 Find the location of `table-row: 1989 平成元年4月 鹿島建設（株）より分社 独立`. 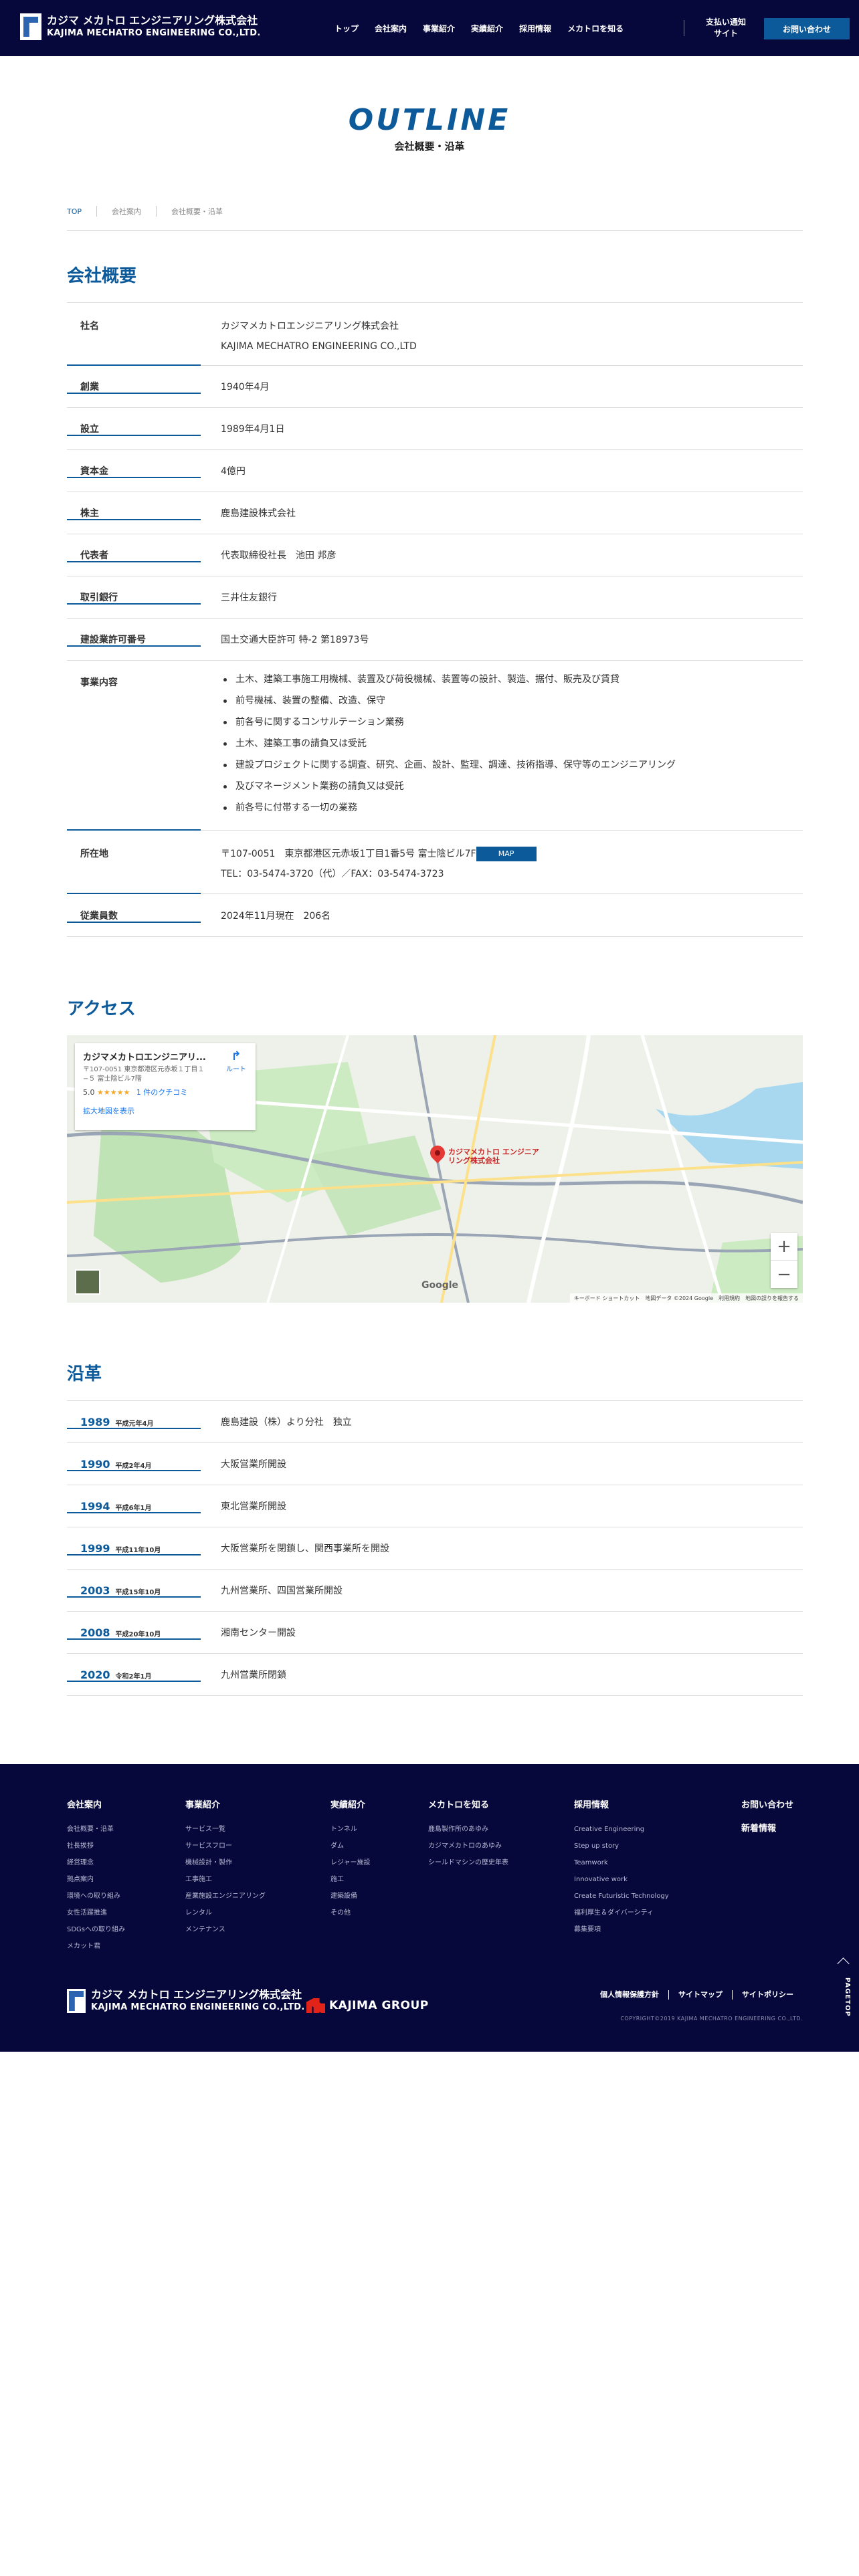

table-row: 1989 平成元年4月 鹿島建設（株）より分社 独立 is located at coordinates (435, 1422).